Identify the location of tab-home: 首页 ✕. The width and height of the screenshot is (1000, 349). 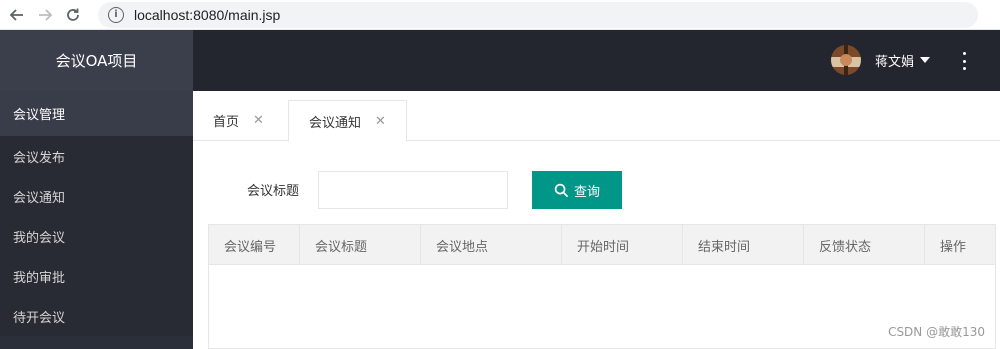
(238, 120).